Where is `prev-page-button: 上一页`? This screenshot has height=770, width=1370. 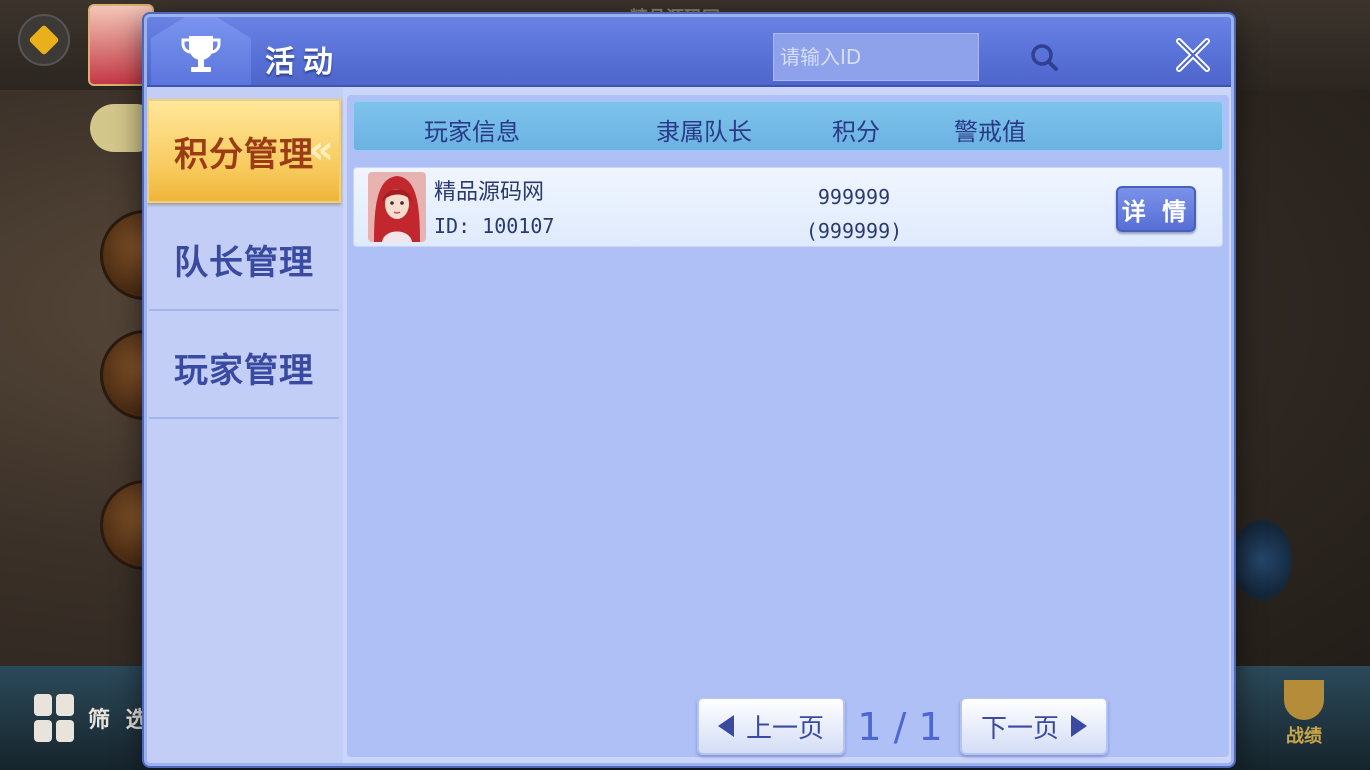
prev-page-button: 上一页 is located at coordinates (771, 726).